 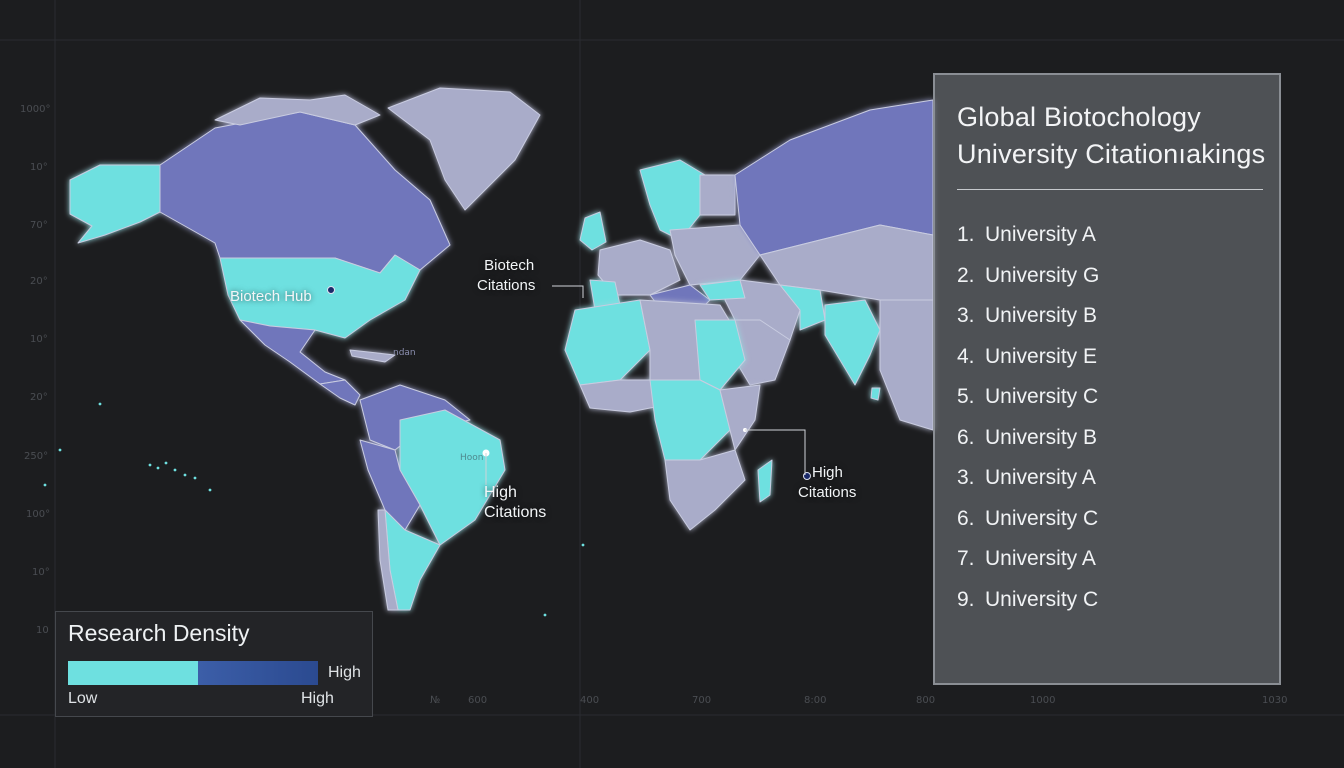 I want to click on axis-bottom-label: 1030, so click(x=1275, y=700).